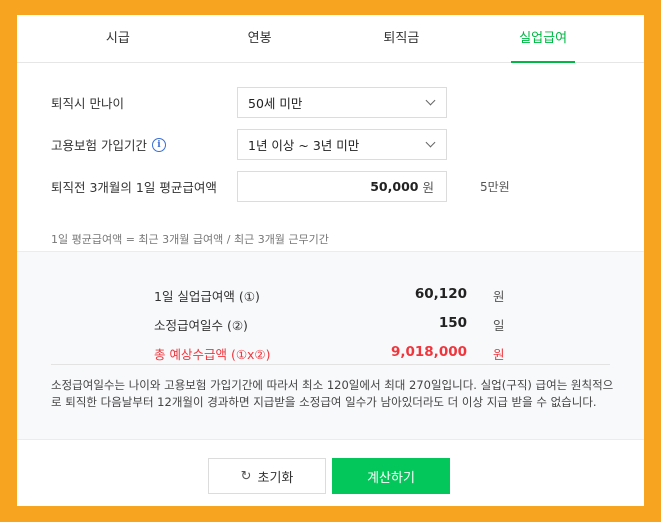  I want to click on benefit-days-value: 150, so click(452, 323).